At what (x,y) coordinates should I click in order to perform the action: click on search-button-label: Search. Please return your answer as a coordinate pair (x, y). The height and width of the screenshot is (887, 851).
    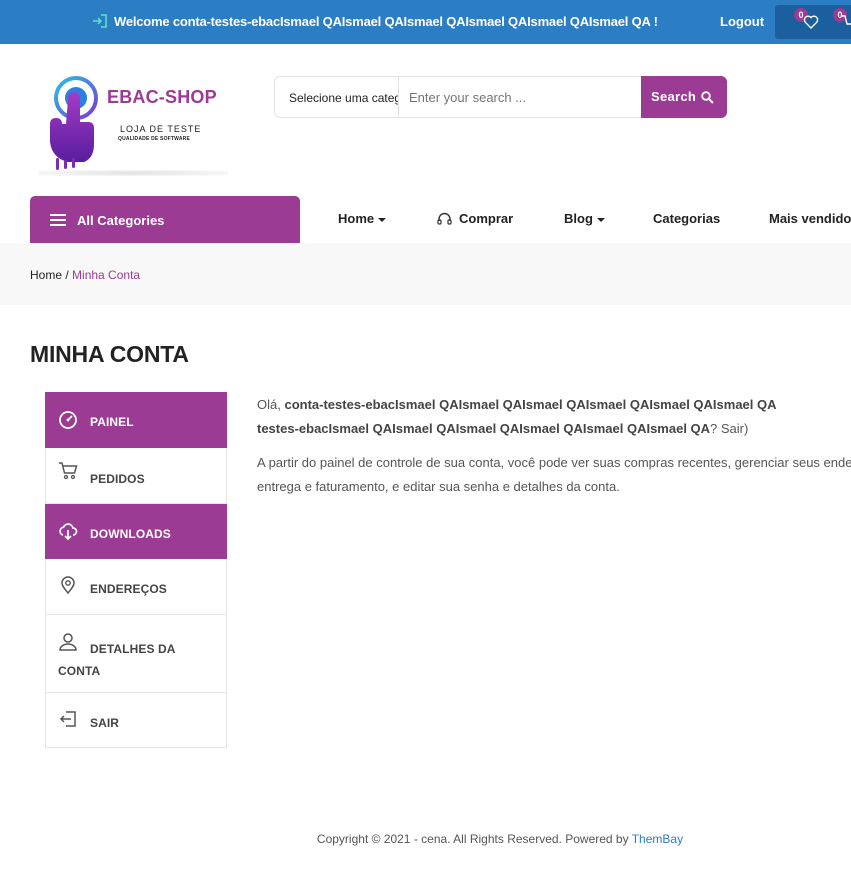
    Looking at the image, I should click on (674, 96).